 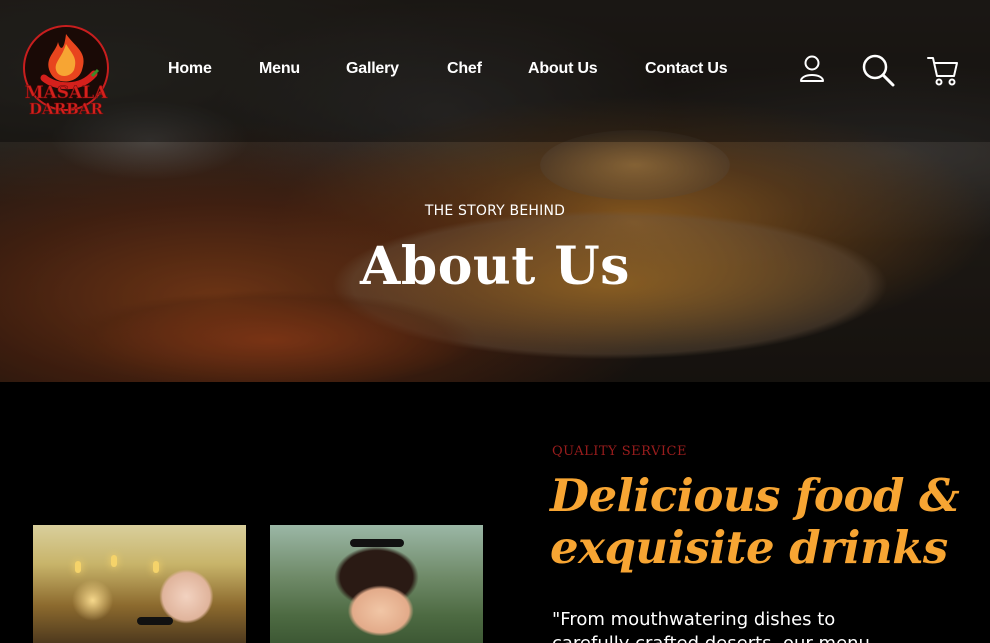 I want to click on site-logo: MASALA DARBAR, so click(x=66, y=70).